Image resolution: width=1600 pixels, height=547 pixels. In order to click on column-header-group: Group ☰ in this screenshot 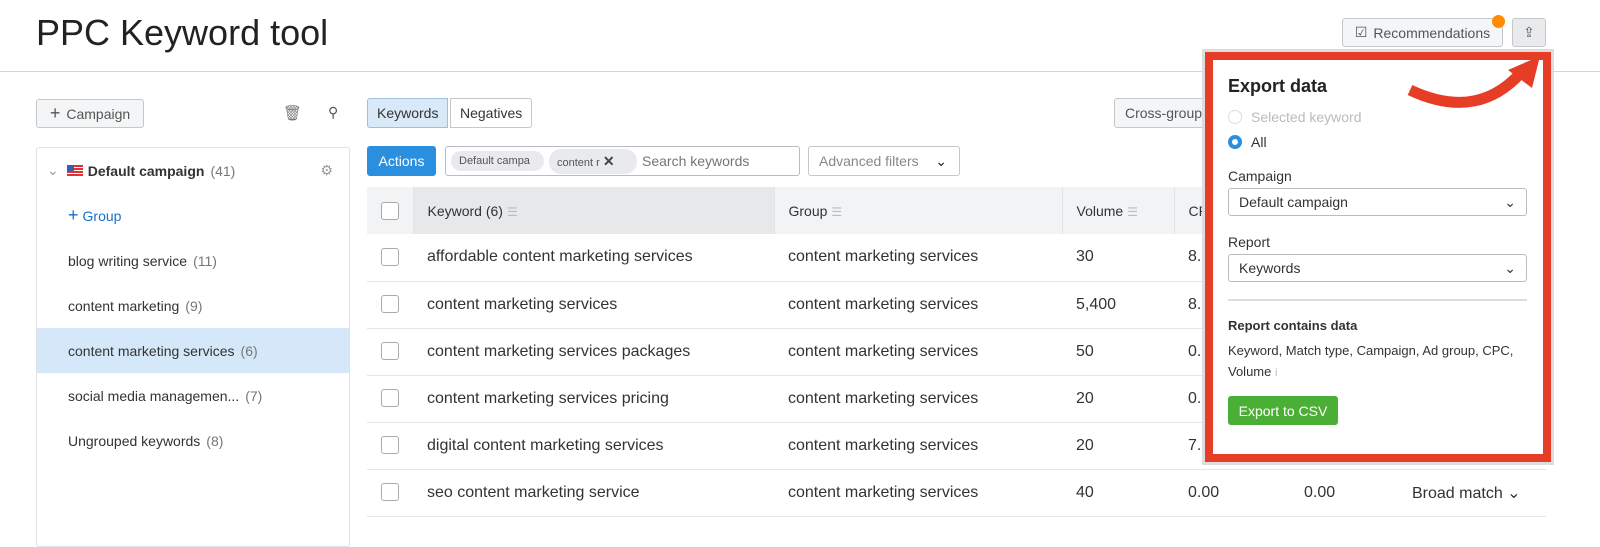, I will do `click(918, 210)`.